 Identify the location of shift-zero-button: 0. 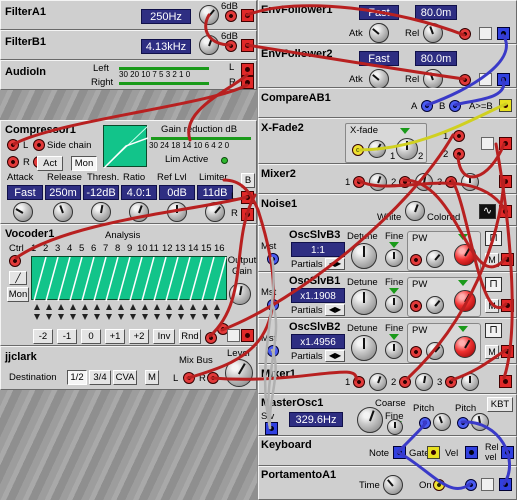
(91, 336).